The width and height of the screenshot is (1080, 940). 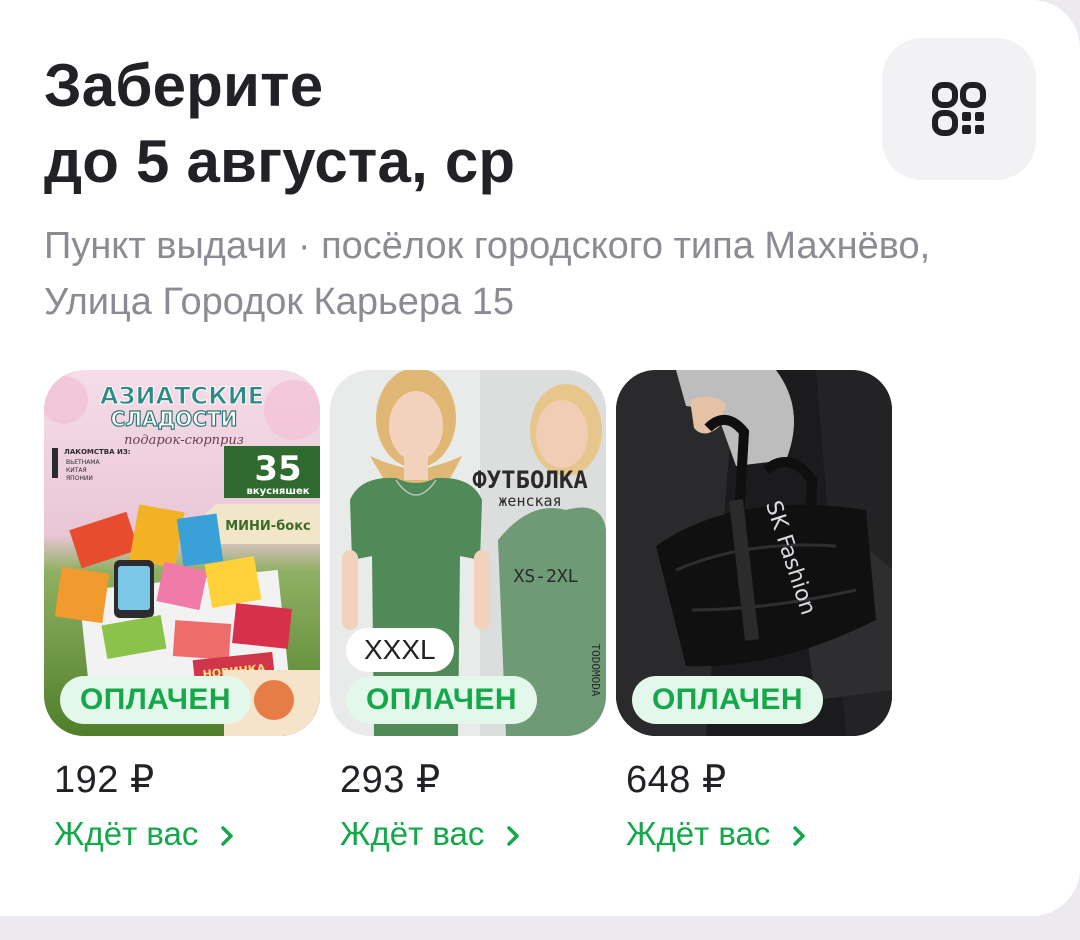 I want to click on product-price: 192 ₽, so click(x=104, y=780).